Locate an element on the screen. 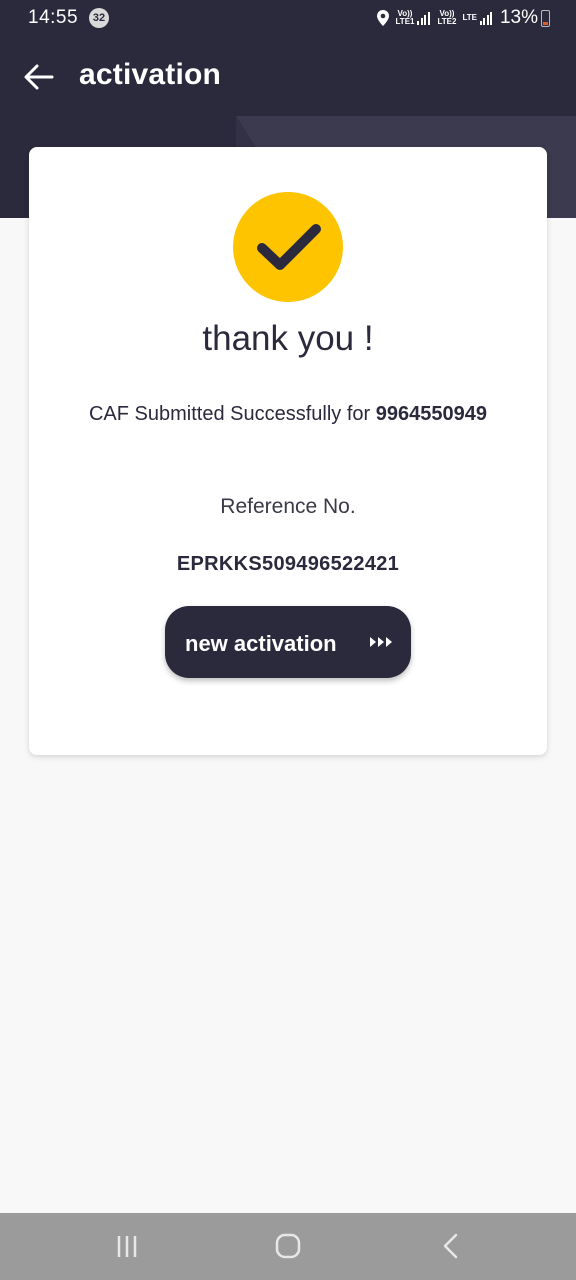 The height and width of the screenshot is (1280, 576). location-icon is located at coordinates (382, 18).